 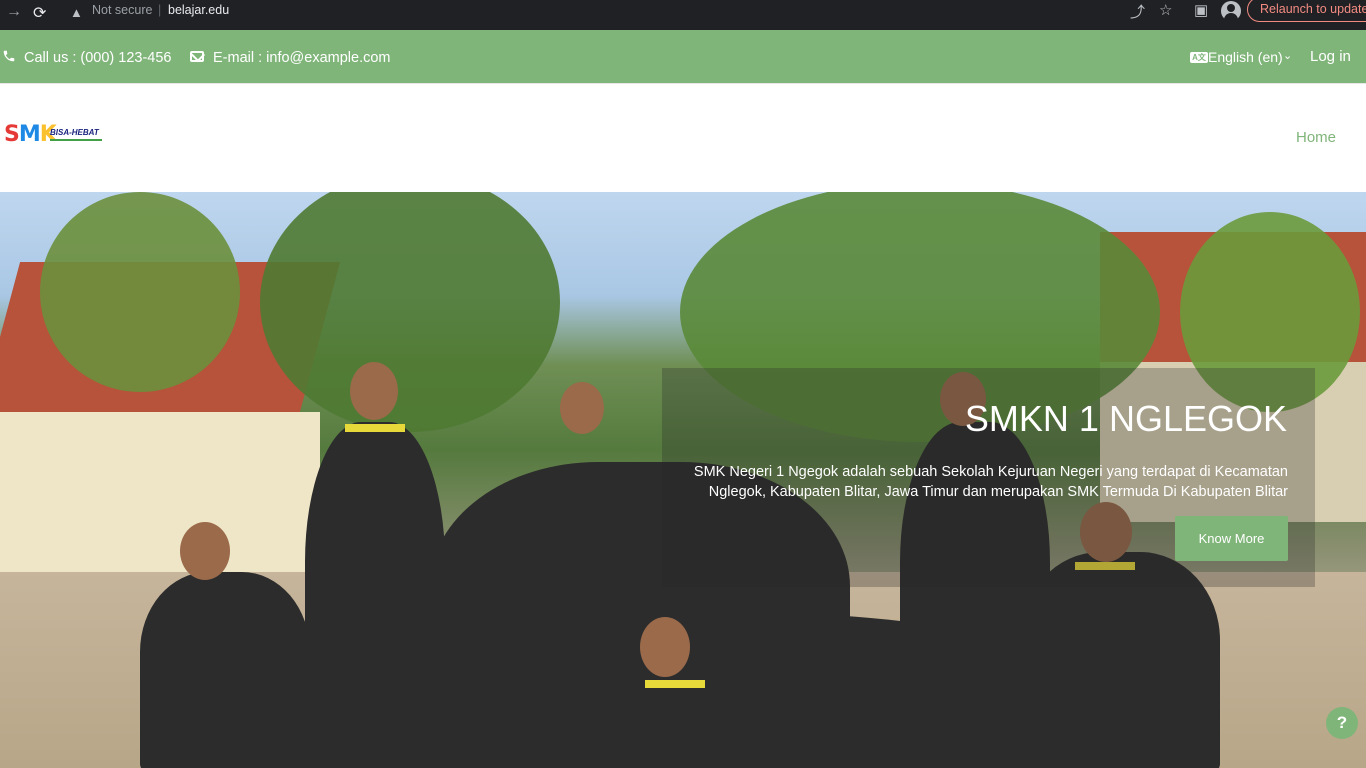 I want to click on language-icon: A文, so click(x=1199, y=57).